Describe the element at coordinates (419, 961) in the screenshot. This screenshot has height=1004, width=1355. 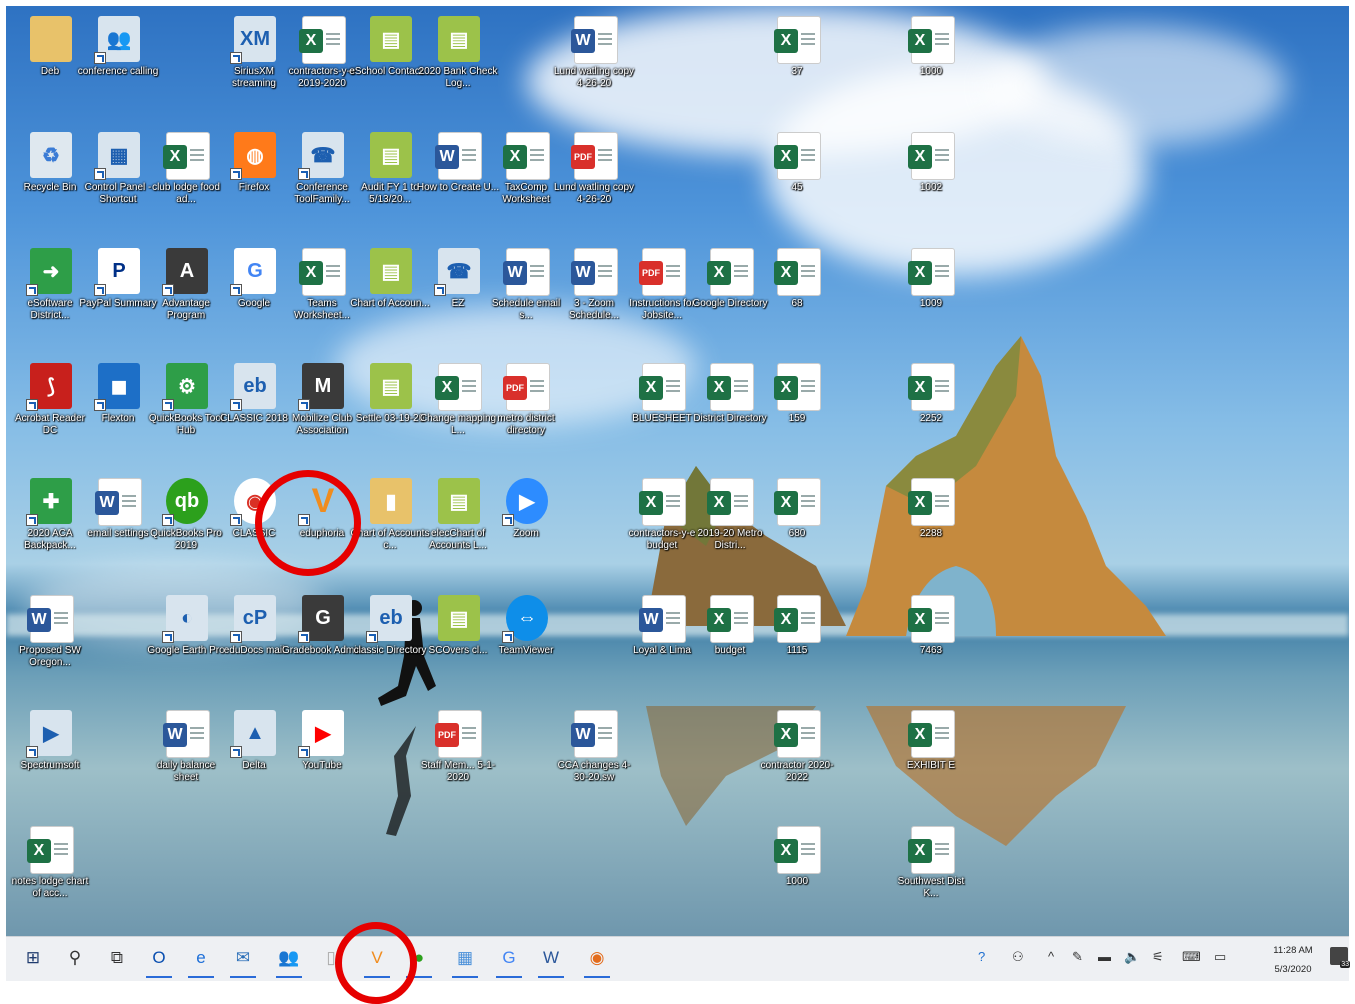
I see `quickbooks-taskbar-button: ●` at that location.